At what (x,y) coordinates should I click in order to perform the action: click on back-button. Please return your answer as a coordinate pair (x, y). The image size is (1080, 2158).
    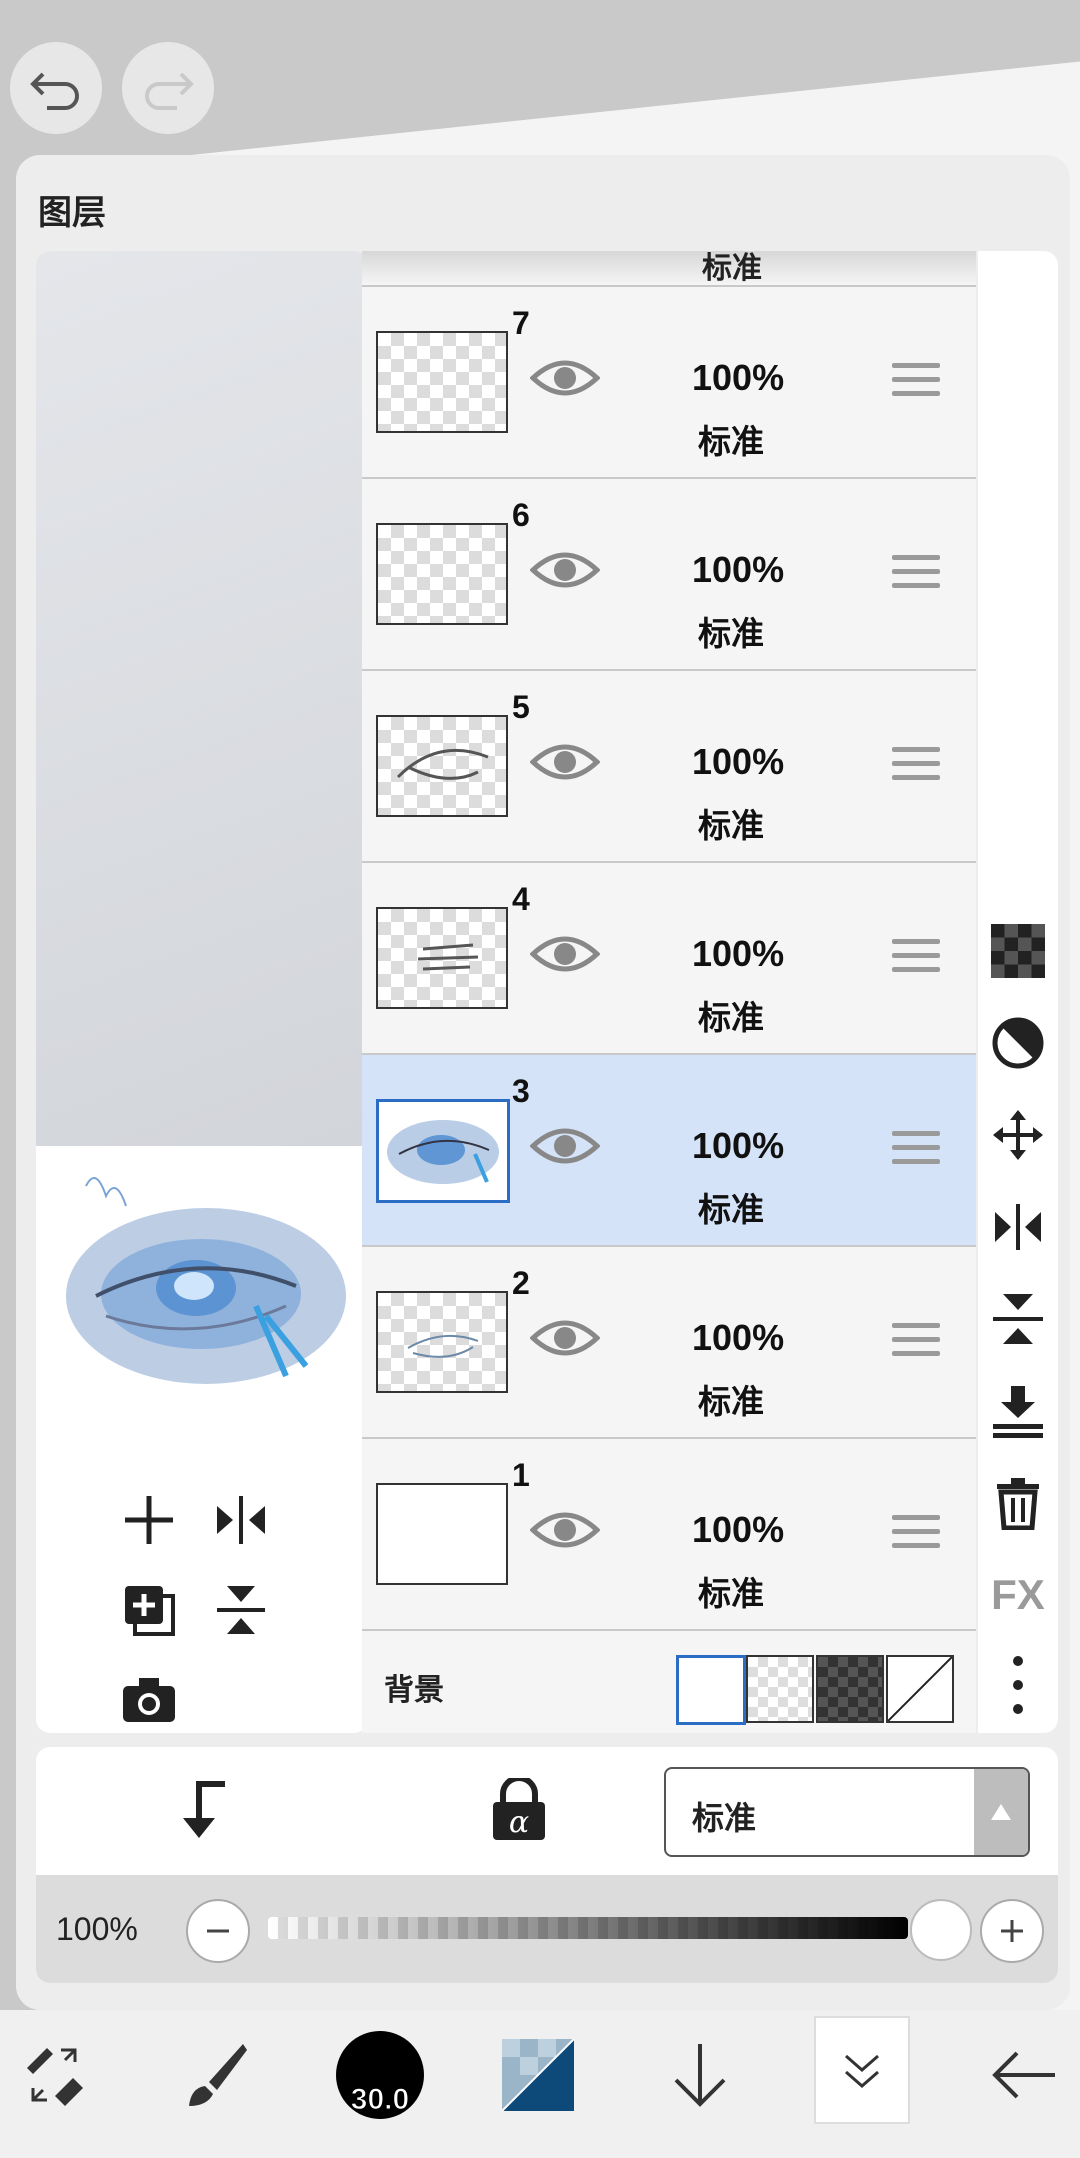
    Looking at the image, I should click on (1024, 2075).